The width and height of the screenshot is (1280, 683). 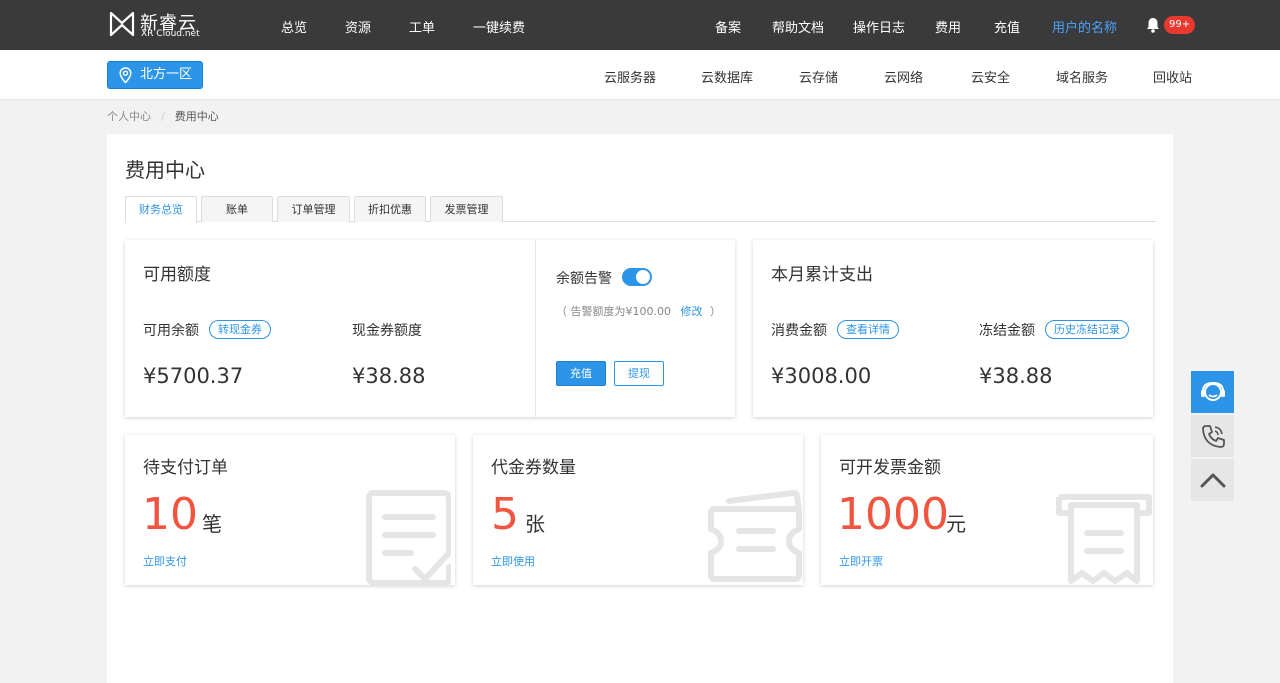 What do you see at coordinates (879, 26) in the screenshot?
I see `nav-operation-log: 操作日志` at bounding box center [879, 26].